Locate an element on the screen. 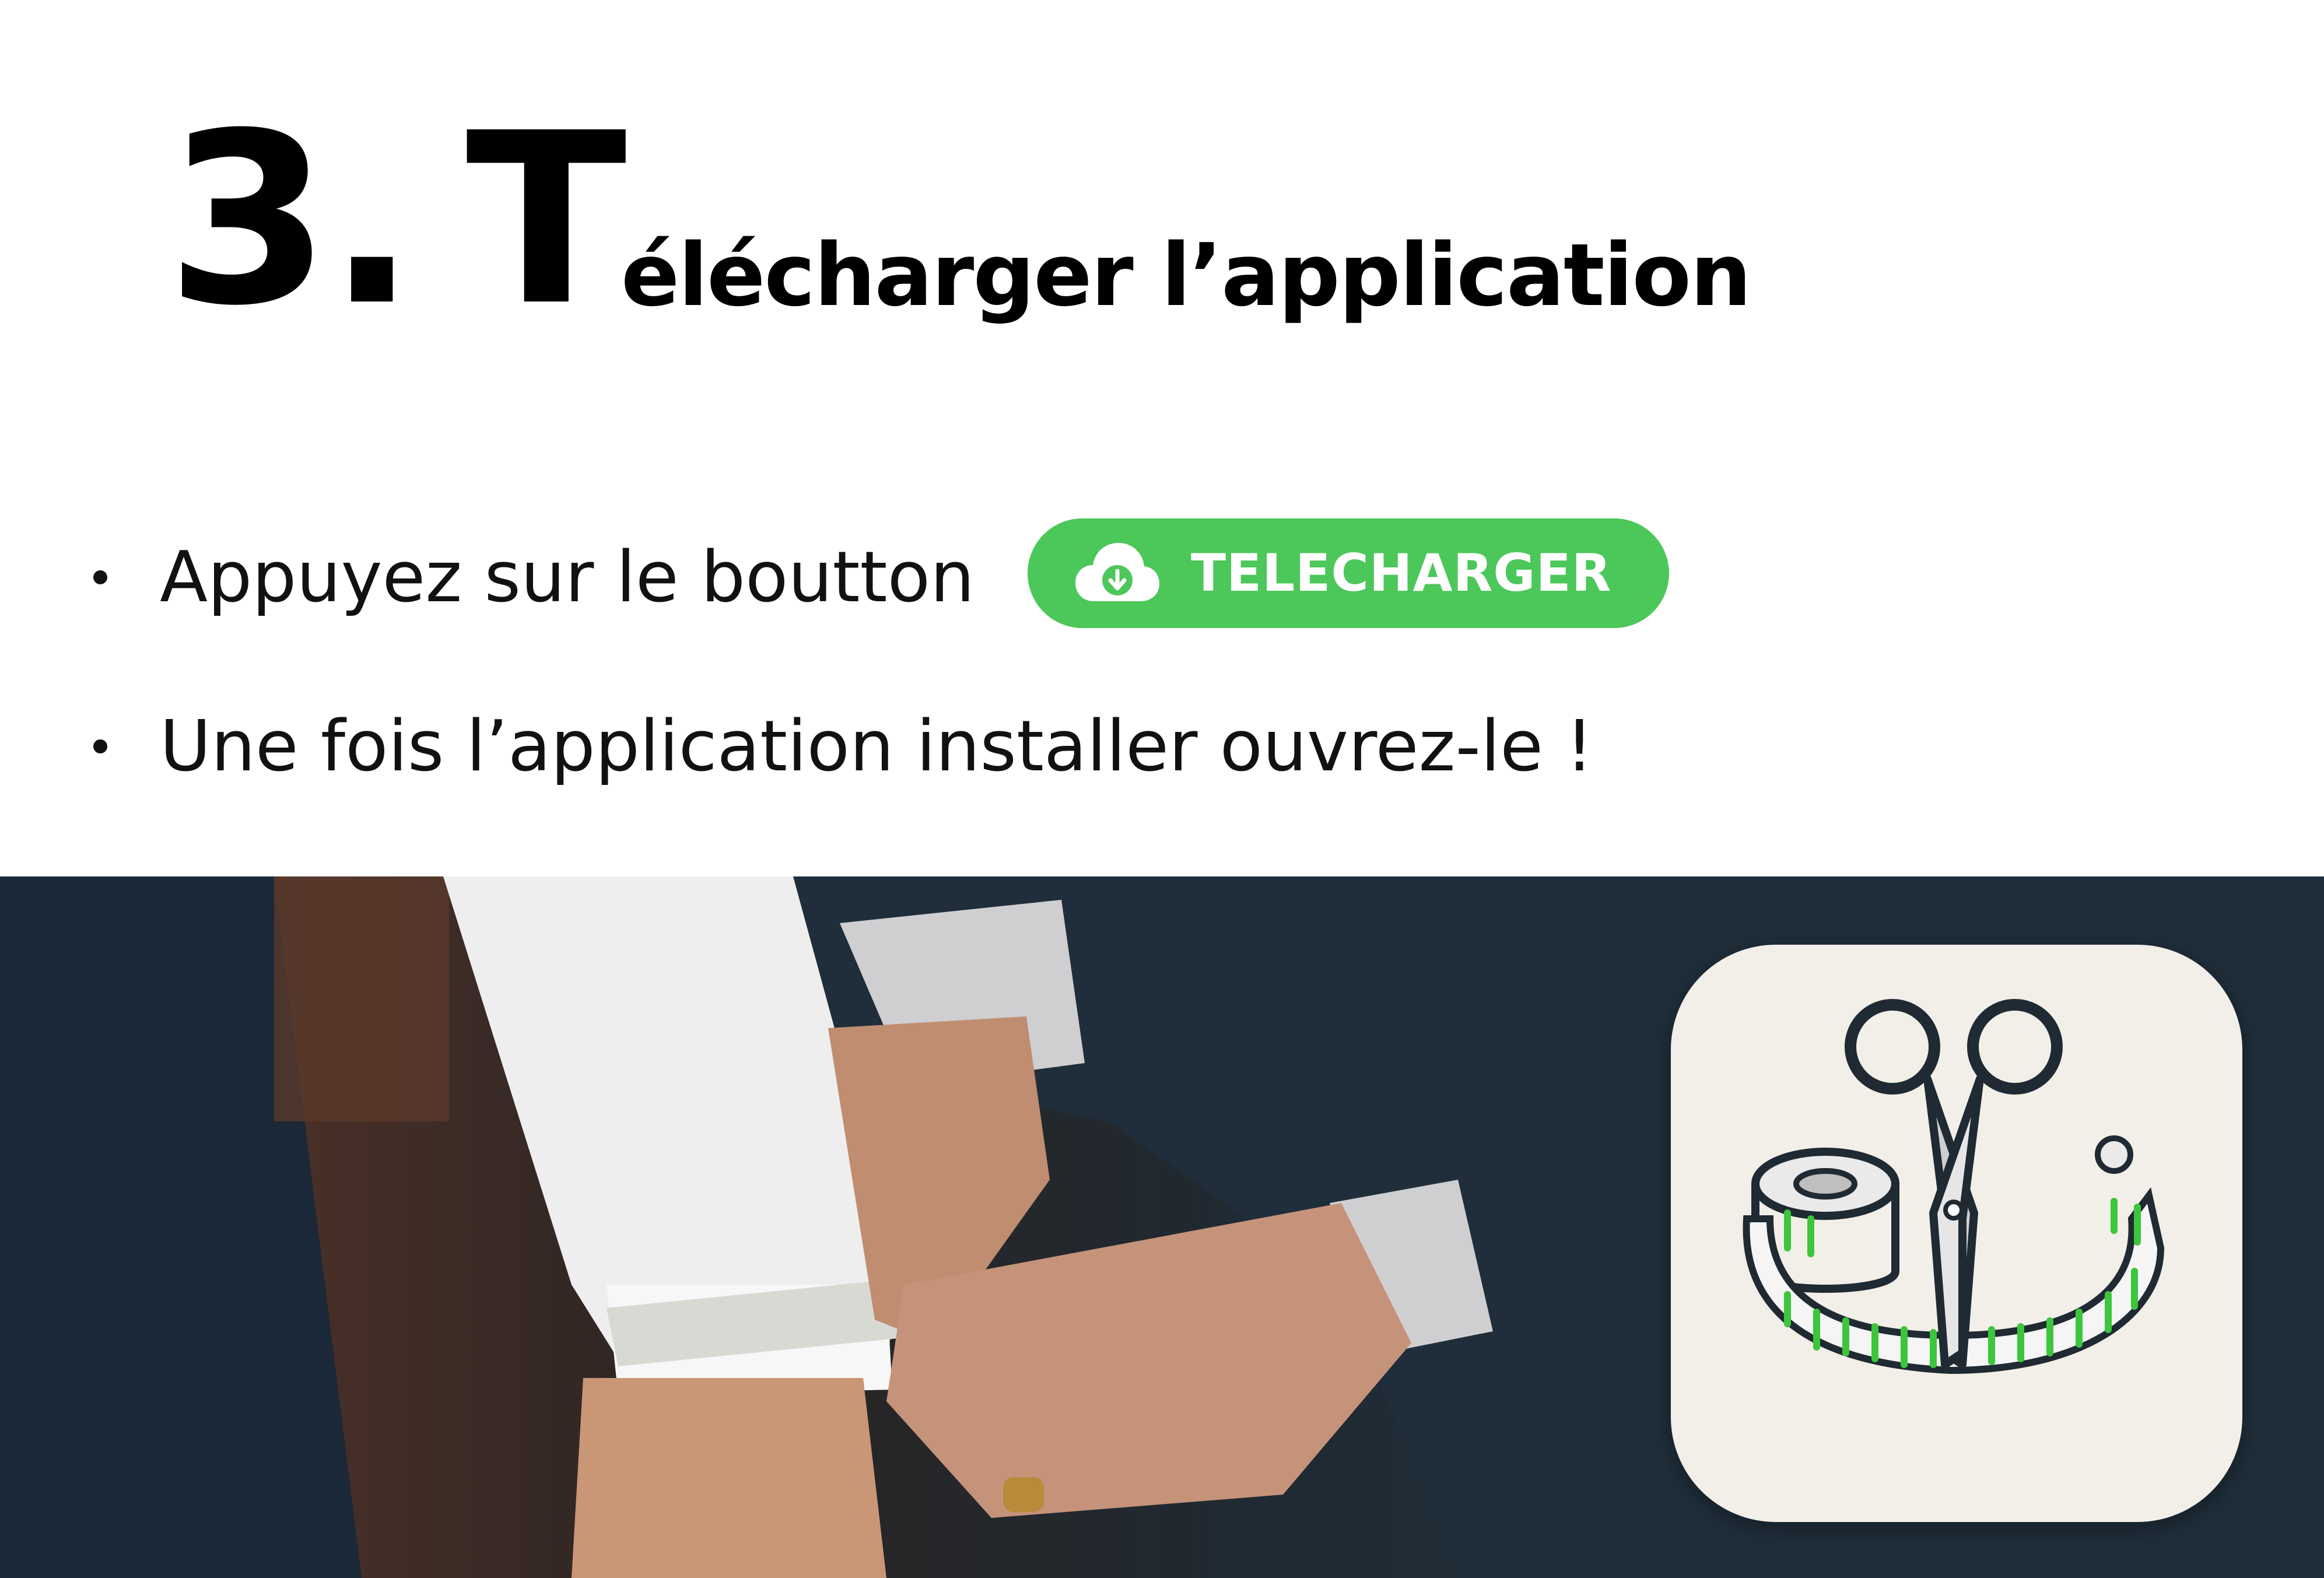  cloud-download-icon is located at coordinates (1117, 572).